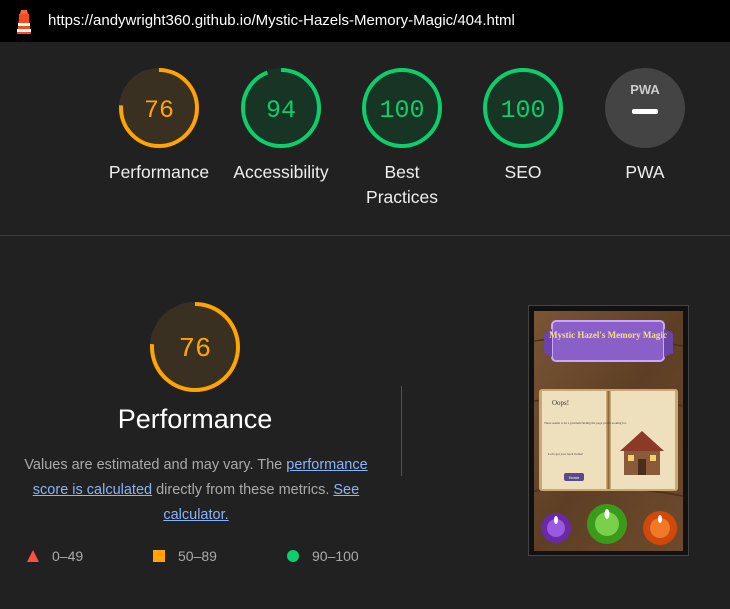 Image resolution: width=730 pixels, height=609 pixels. Describe the element at coordinates (197, 556) in the screenshot. I see `legend-label: 50–89` at that location.